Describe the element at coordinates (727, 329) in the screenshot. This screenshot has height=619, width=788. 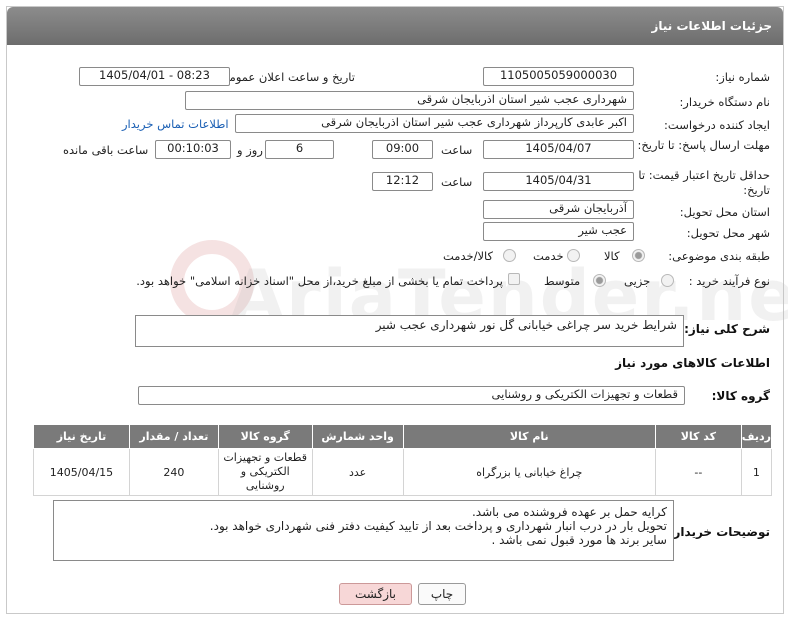
I see `description-label: شرح کلی نیاز:` at that location.